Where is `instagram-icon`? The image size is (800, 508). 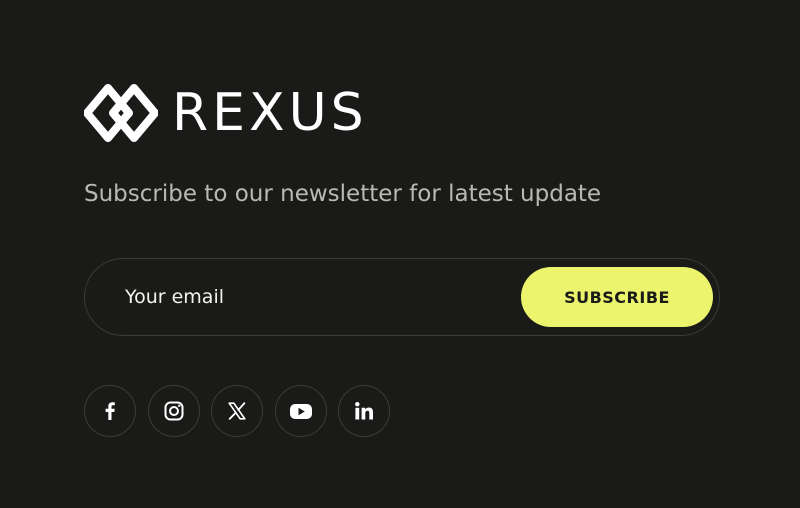 instagram-icon is located at coordinates (173, 411).